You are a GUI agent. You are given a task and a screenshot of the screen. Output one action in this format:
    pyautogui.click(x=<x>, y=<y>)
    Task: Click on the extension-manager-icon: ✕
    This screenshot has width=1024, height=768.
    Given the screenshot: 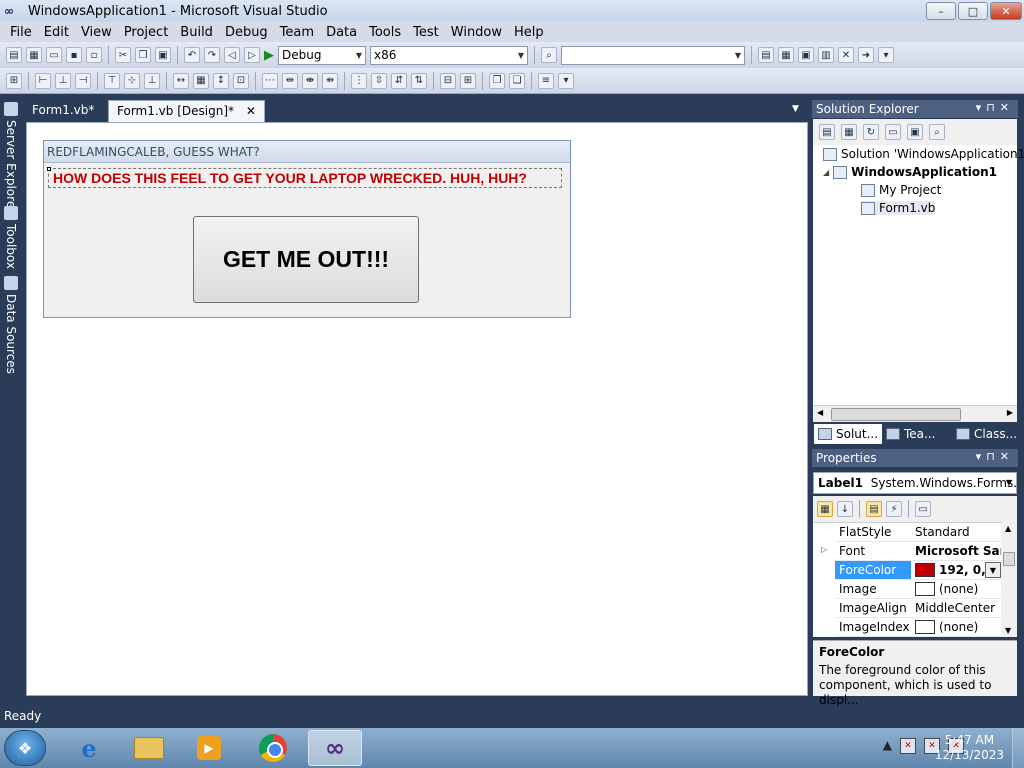 What is the action you would take?
    pyautogui.click(x=846, y=55)
    